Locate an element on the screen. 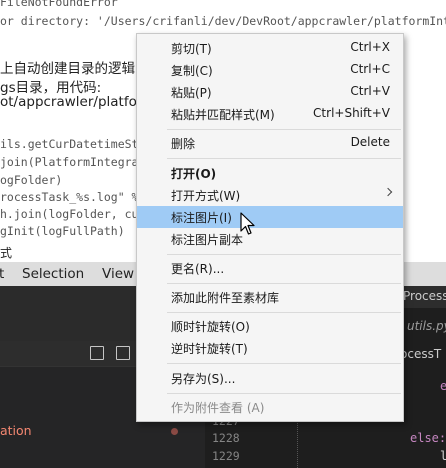 The width and height of the screenshot is (446, 468). submenu-arrow-icon is located at coordinates (388, 192).